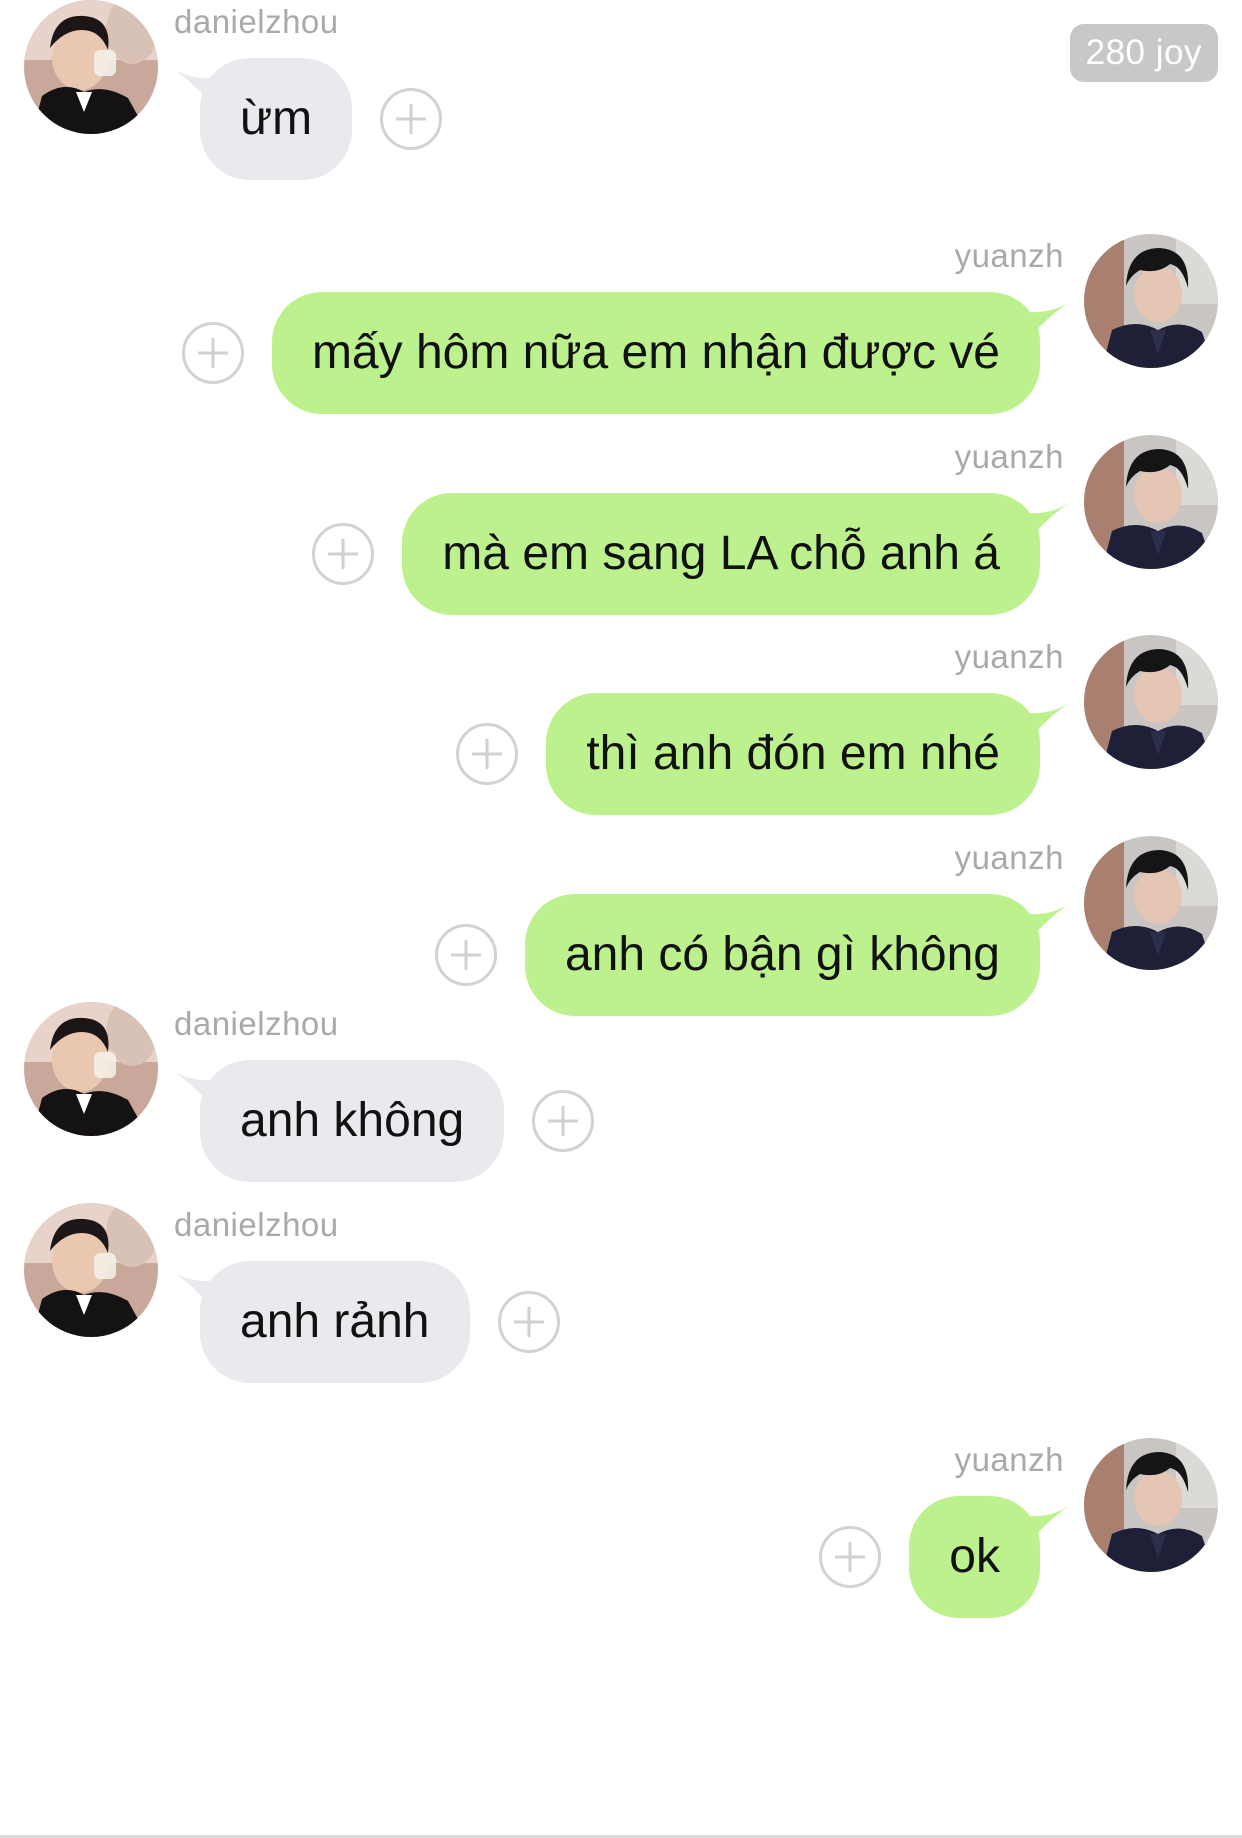 This screenshot has height=1838, width=1242. Describe the element at coordinates (655, 353) in the screenshot. I see `outgoing-message-bubble: mấy hôm nữa em nhận được vé` at that location.